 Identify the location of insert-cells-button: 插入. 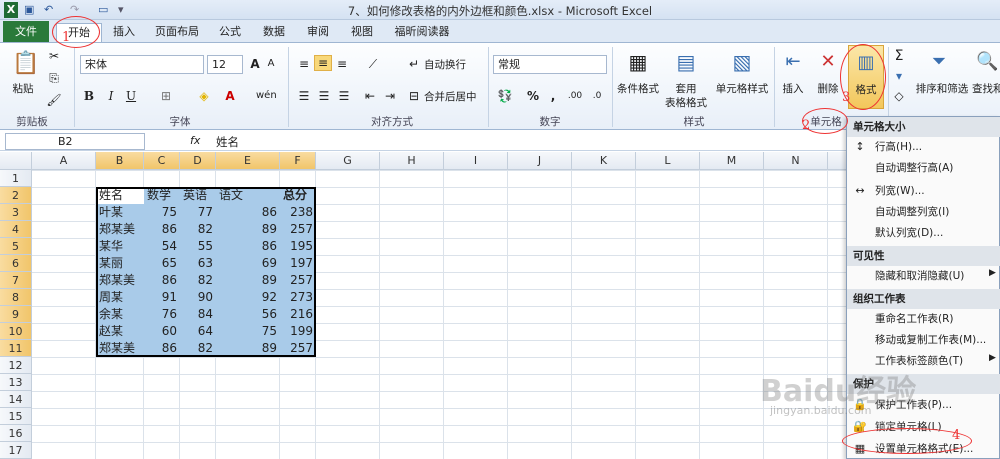
(793, 88).